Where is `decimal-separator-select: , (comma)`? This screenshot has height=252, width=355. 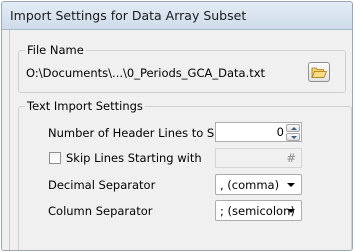 decimal-separator-select: , (comma) is located at coordinates (258, 184).